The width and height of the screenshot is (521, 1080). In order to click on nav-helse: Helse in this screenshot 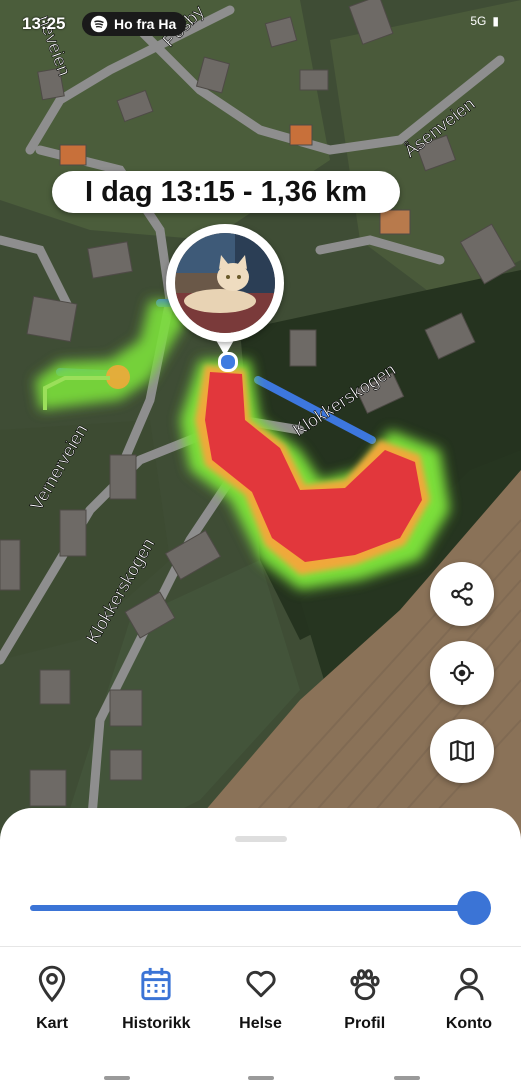, I will do `click(260, 997)`.